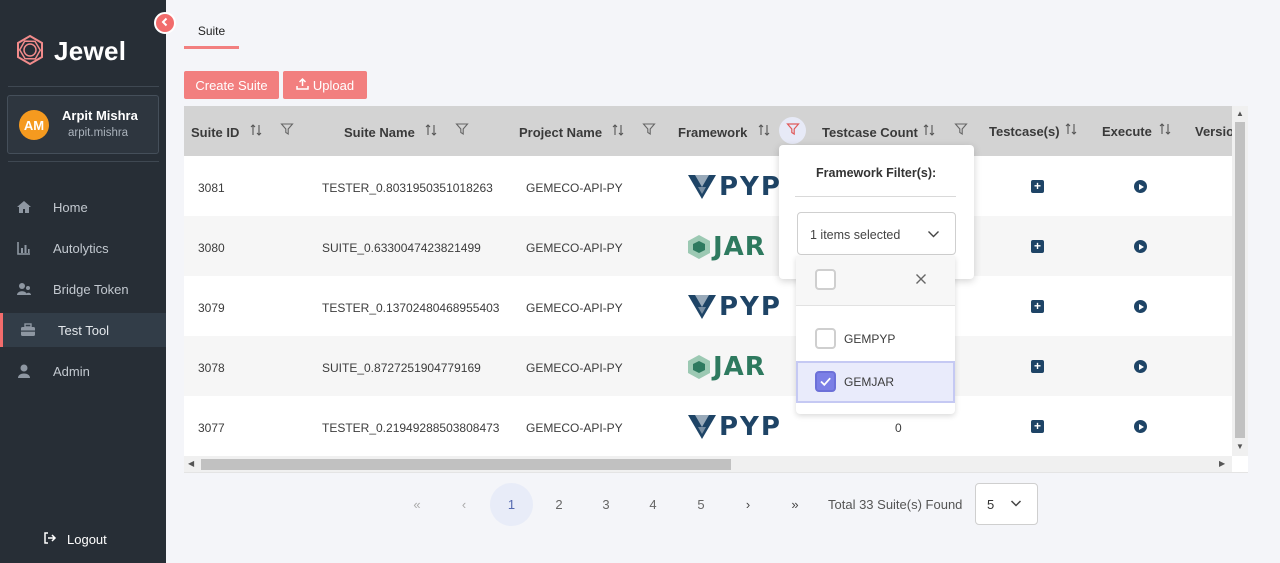 This screenshot has width=1280, height=563. I want to click on collapse-sidebar-button, so click(165, 23).